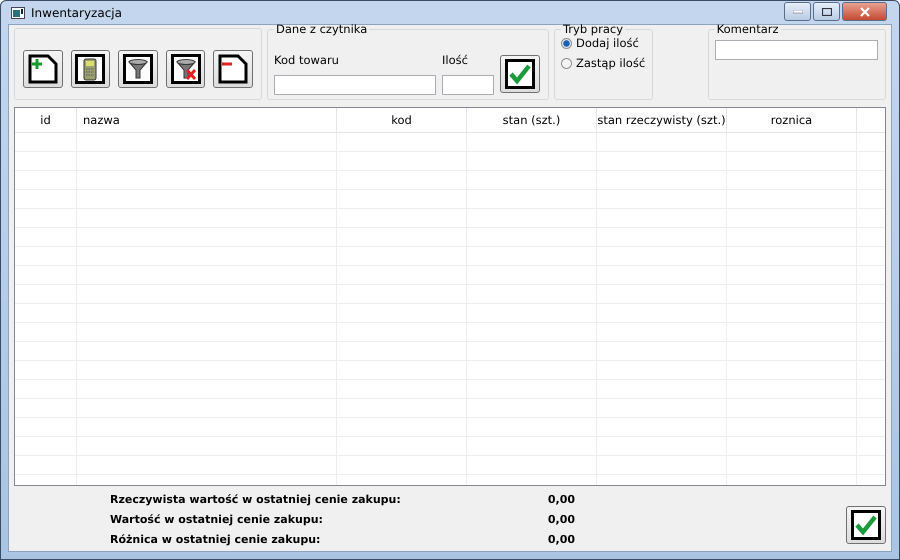 This screenshot has height=560, width=900. I want to click on summary-label: Rzeczywista wartość w ostatniej cenie zakupu:, so click(256, 499).